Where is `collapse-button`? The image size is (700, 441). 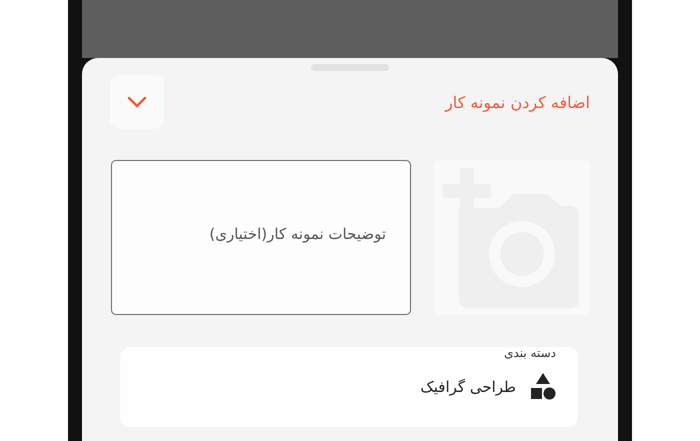
collapse-button is located at coordinates (137, 102).